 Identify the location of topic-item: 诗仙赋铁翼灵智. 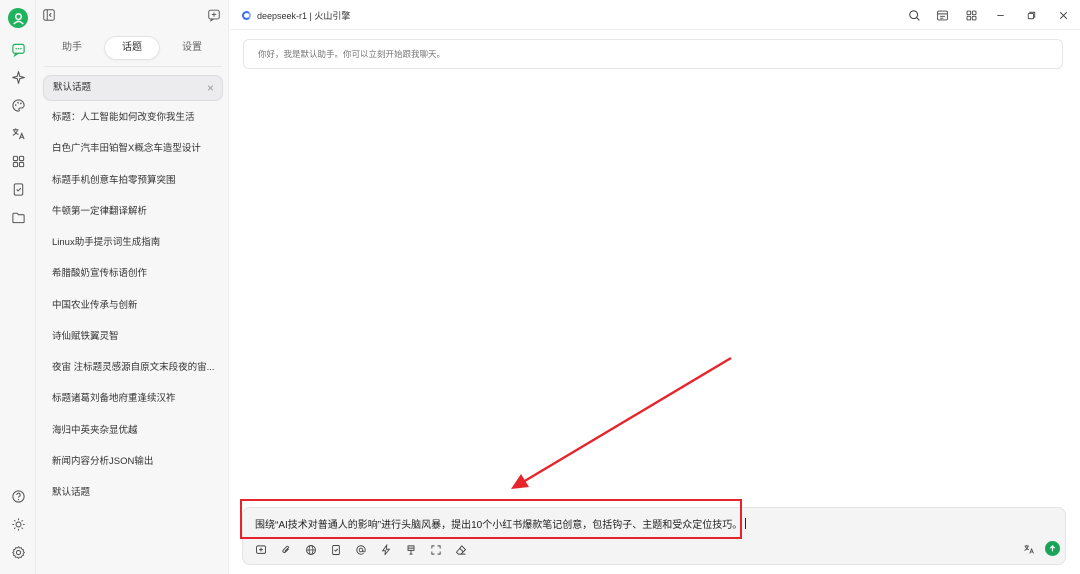
(133, 337).